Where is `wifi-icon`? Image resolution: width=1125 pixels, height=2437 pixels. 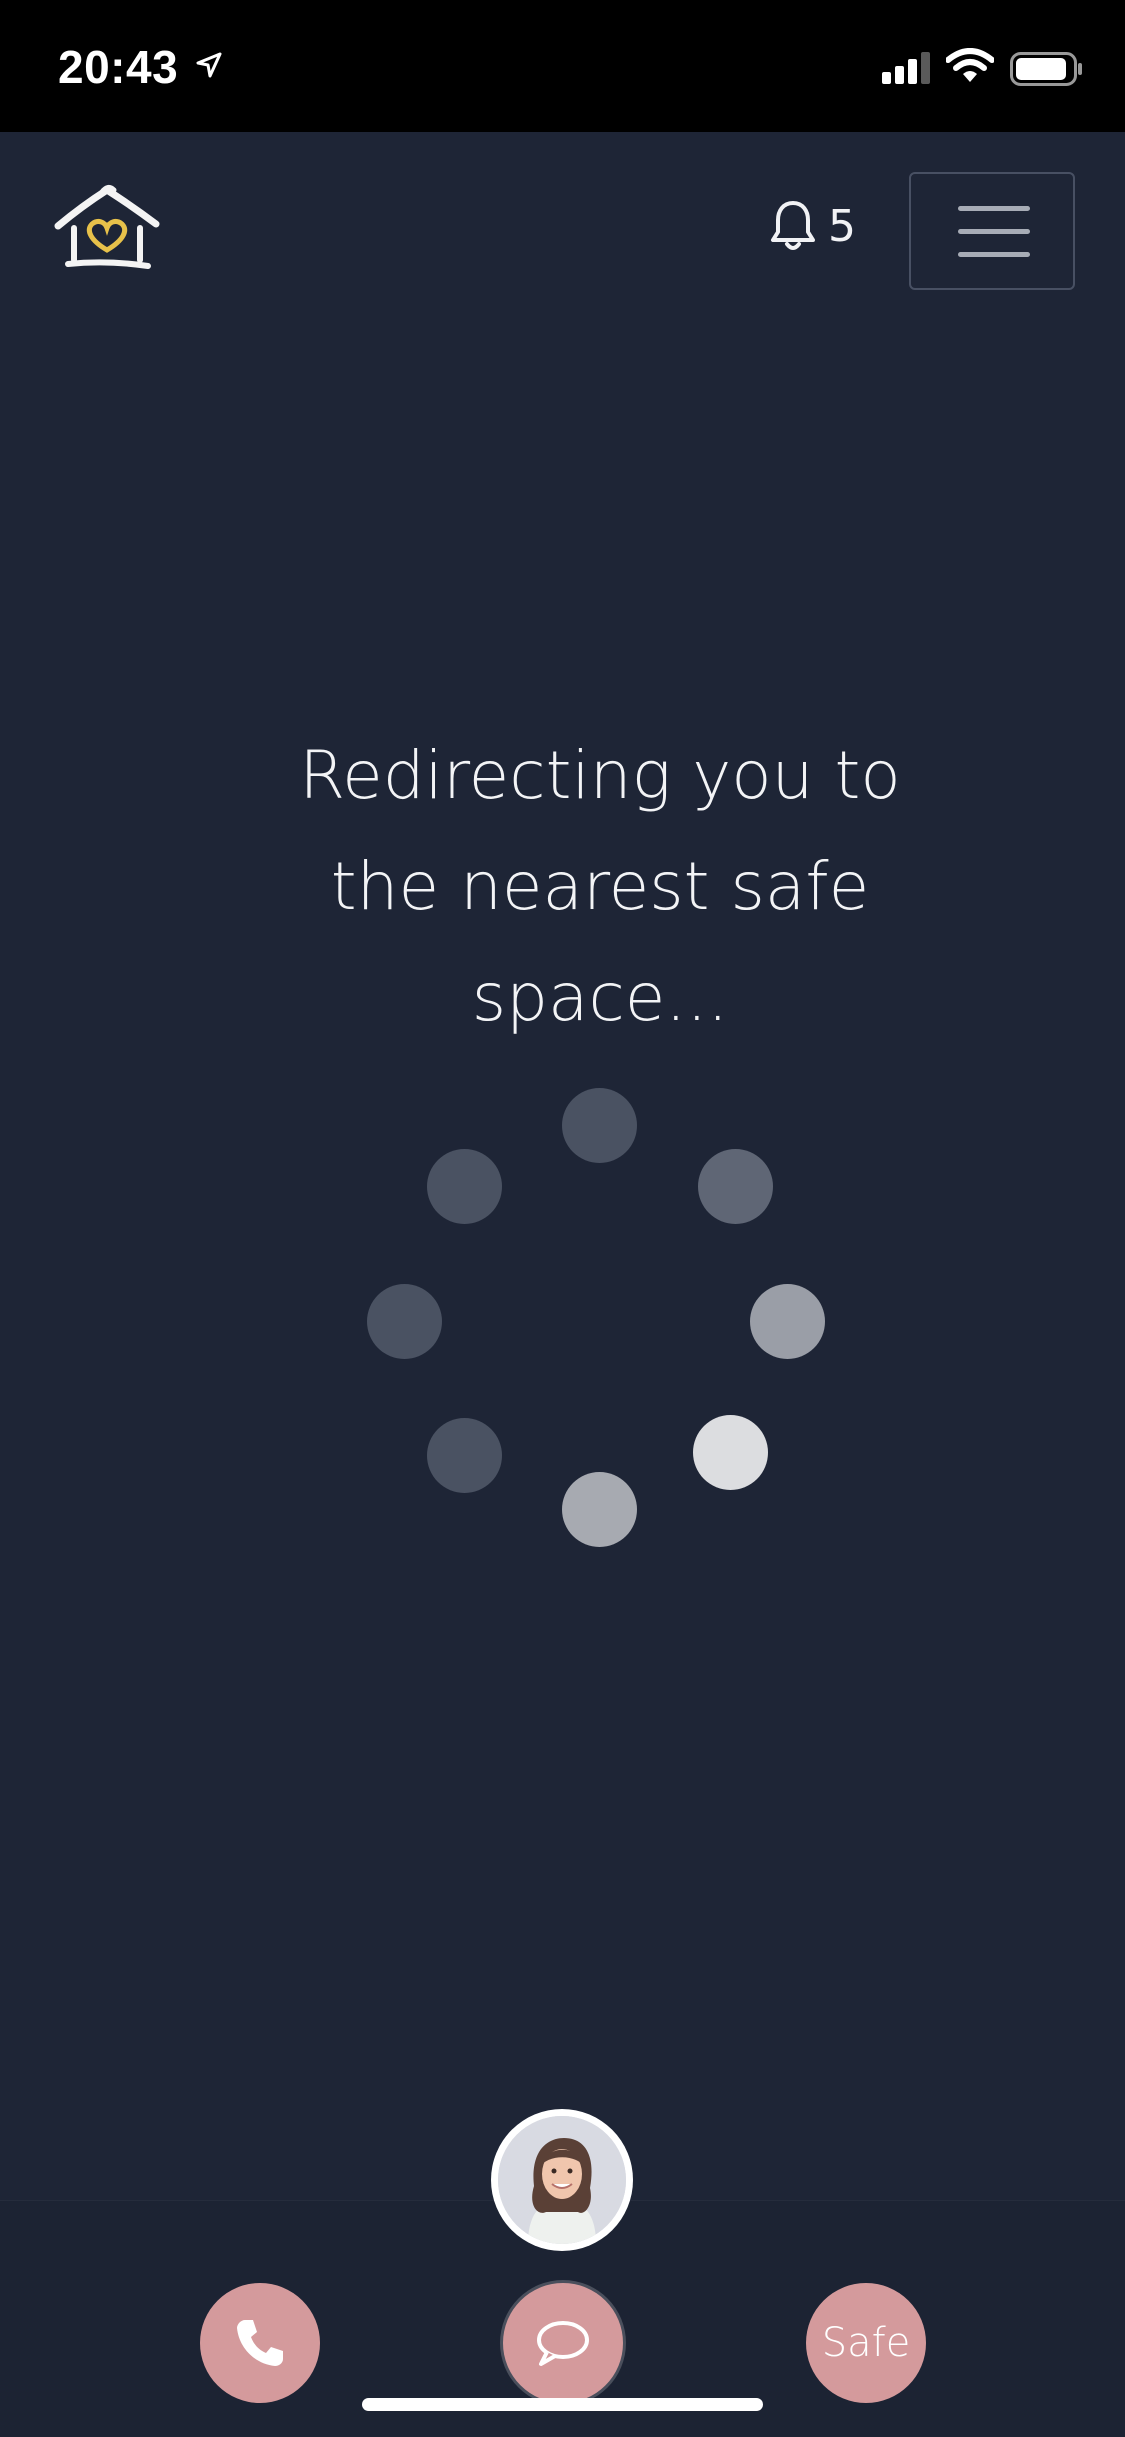 wifi-icon is located at coordinates (970, 65).